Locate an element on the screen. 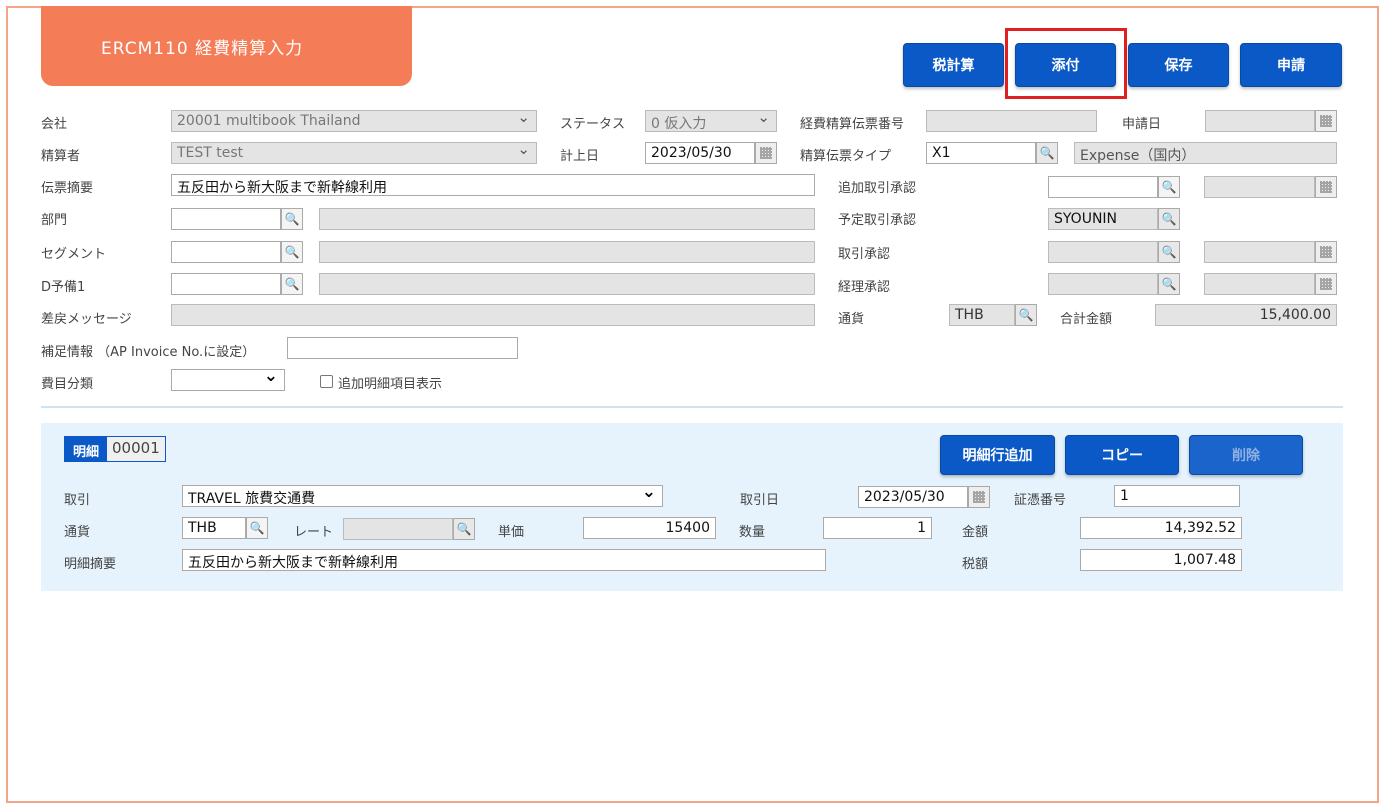 This screenshot has height=809, width=1385. add-approval-search-icon: 🔍 is located at coordinates (1169, 187).